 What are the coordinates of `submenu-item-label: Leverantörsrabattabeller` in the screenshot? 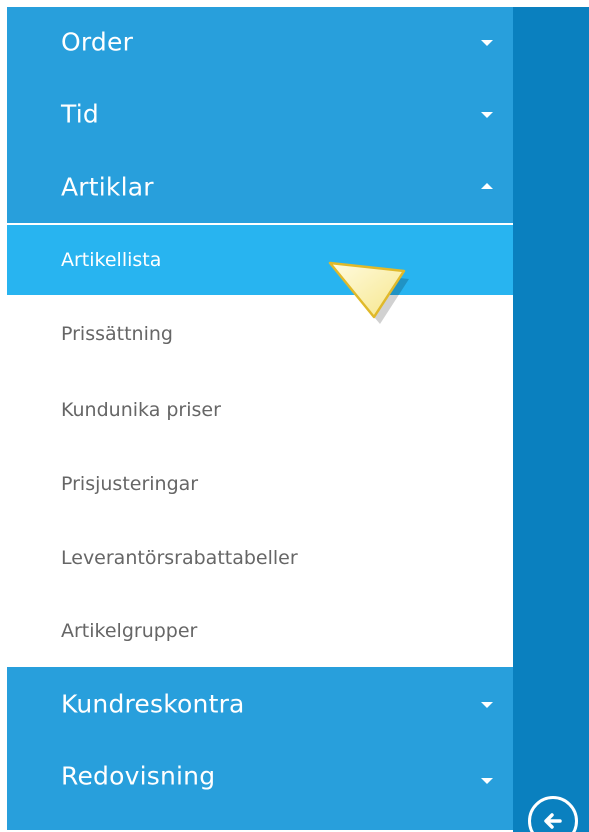 It's located at (179, 558).